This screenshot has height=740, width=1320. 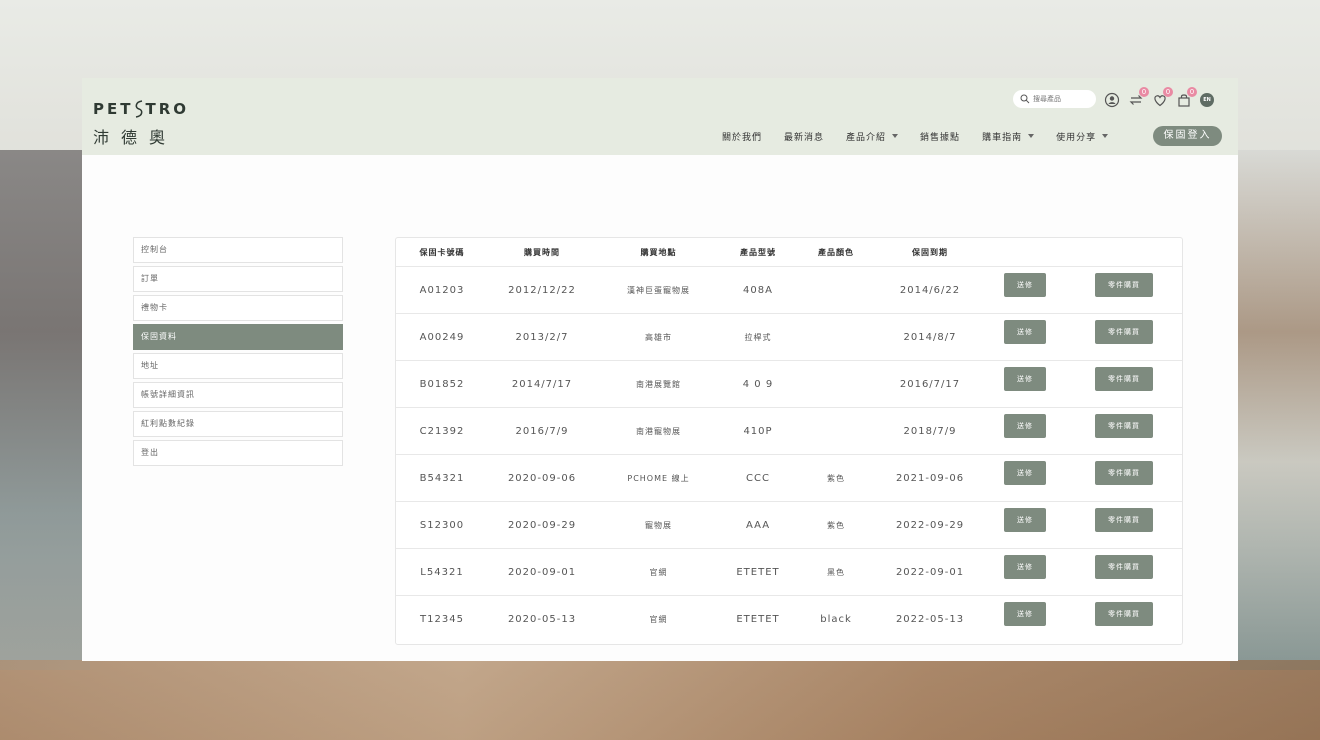 I want to click on site-header: PET TRO 沛德奧 0, so click(x=660, y=116).